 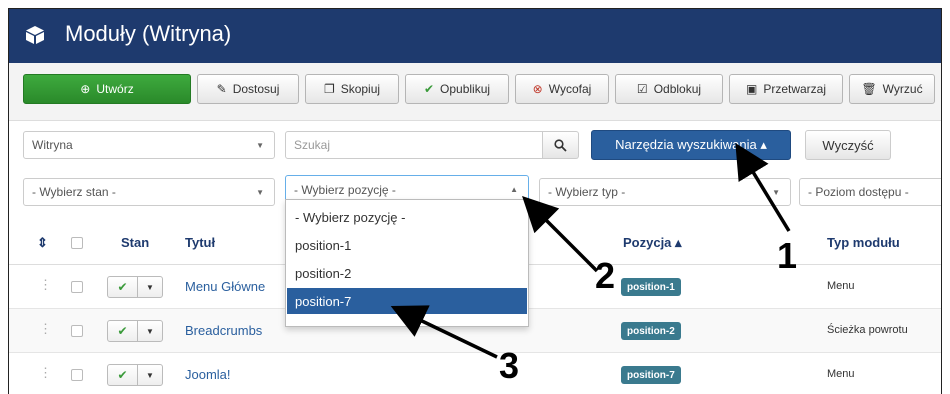 What do you see at coordinates (787, 255) in the screenshot?
I see `annotation-number: 1` at bounding box center [787, 255].